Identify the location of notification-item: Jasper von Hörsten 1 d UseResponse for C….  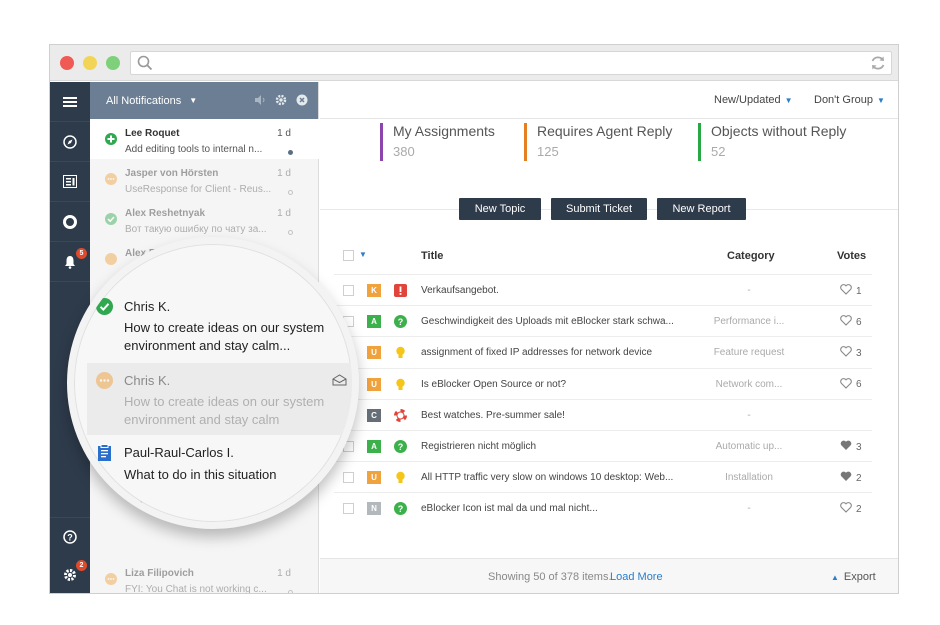
(204, 179).